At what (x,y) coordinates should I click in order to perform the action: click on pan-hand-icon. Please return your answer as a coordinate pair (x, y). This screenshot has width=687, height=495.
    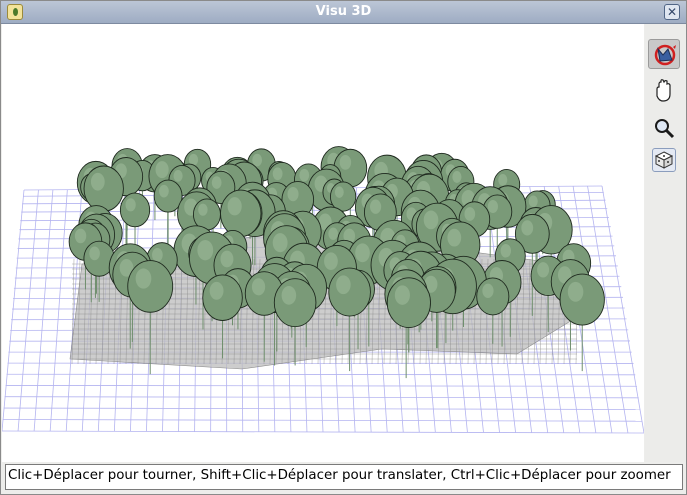
    Looking at the image, I should click on (663, 90).